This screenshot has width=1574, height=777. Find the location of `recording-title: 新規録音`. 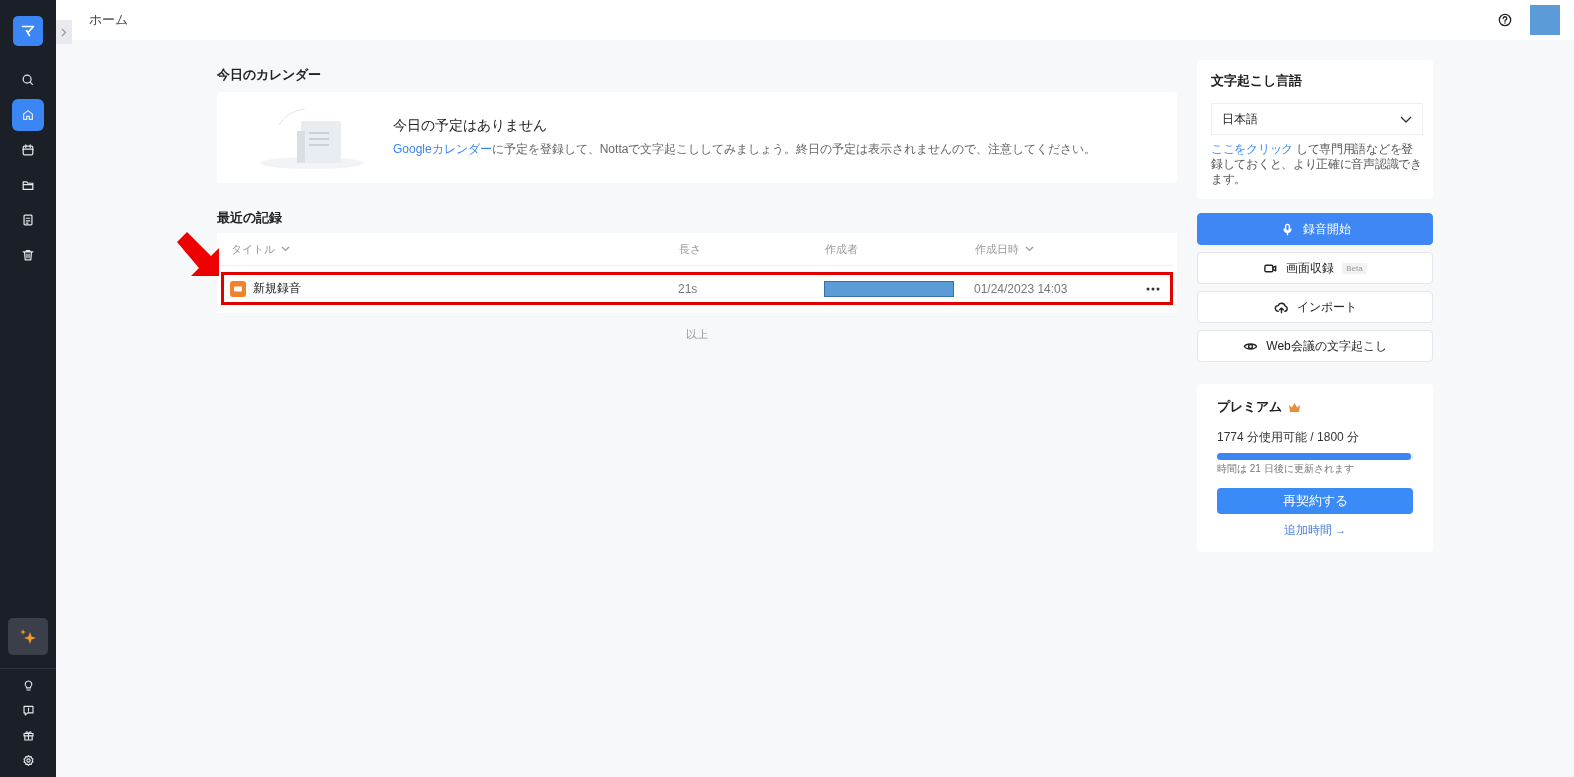

recording-title: 新規録音 is located at coordinates (277, 288).